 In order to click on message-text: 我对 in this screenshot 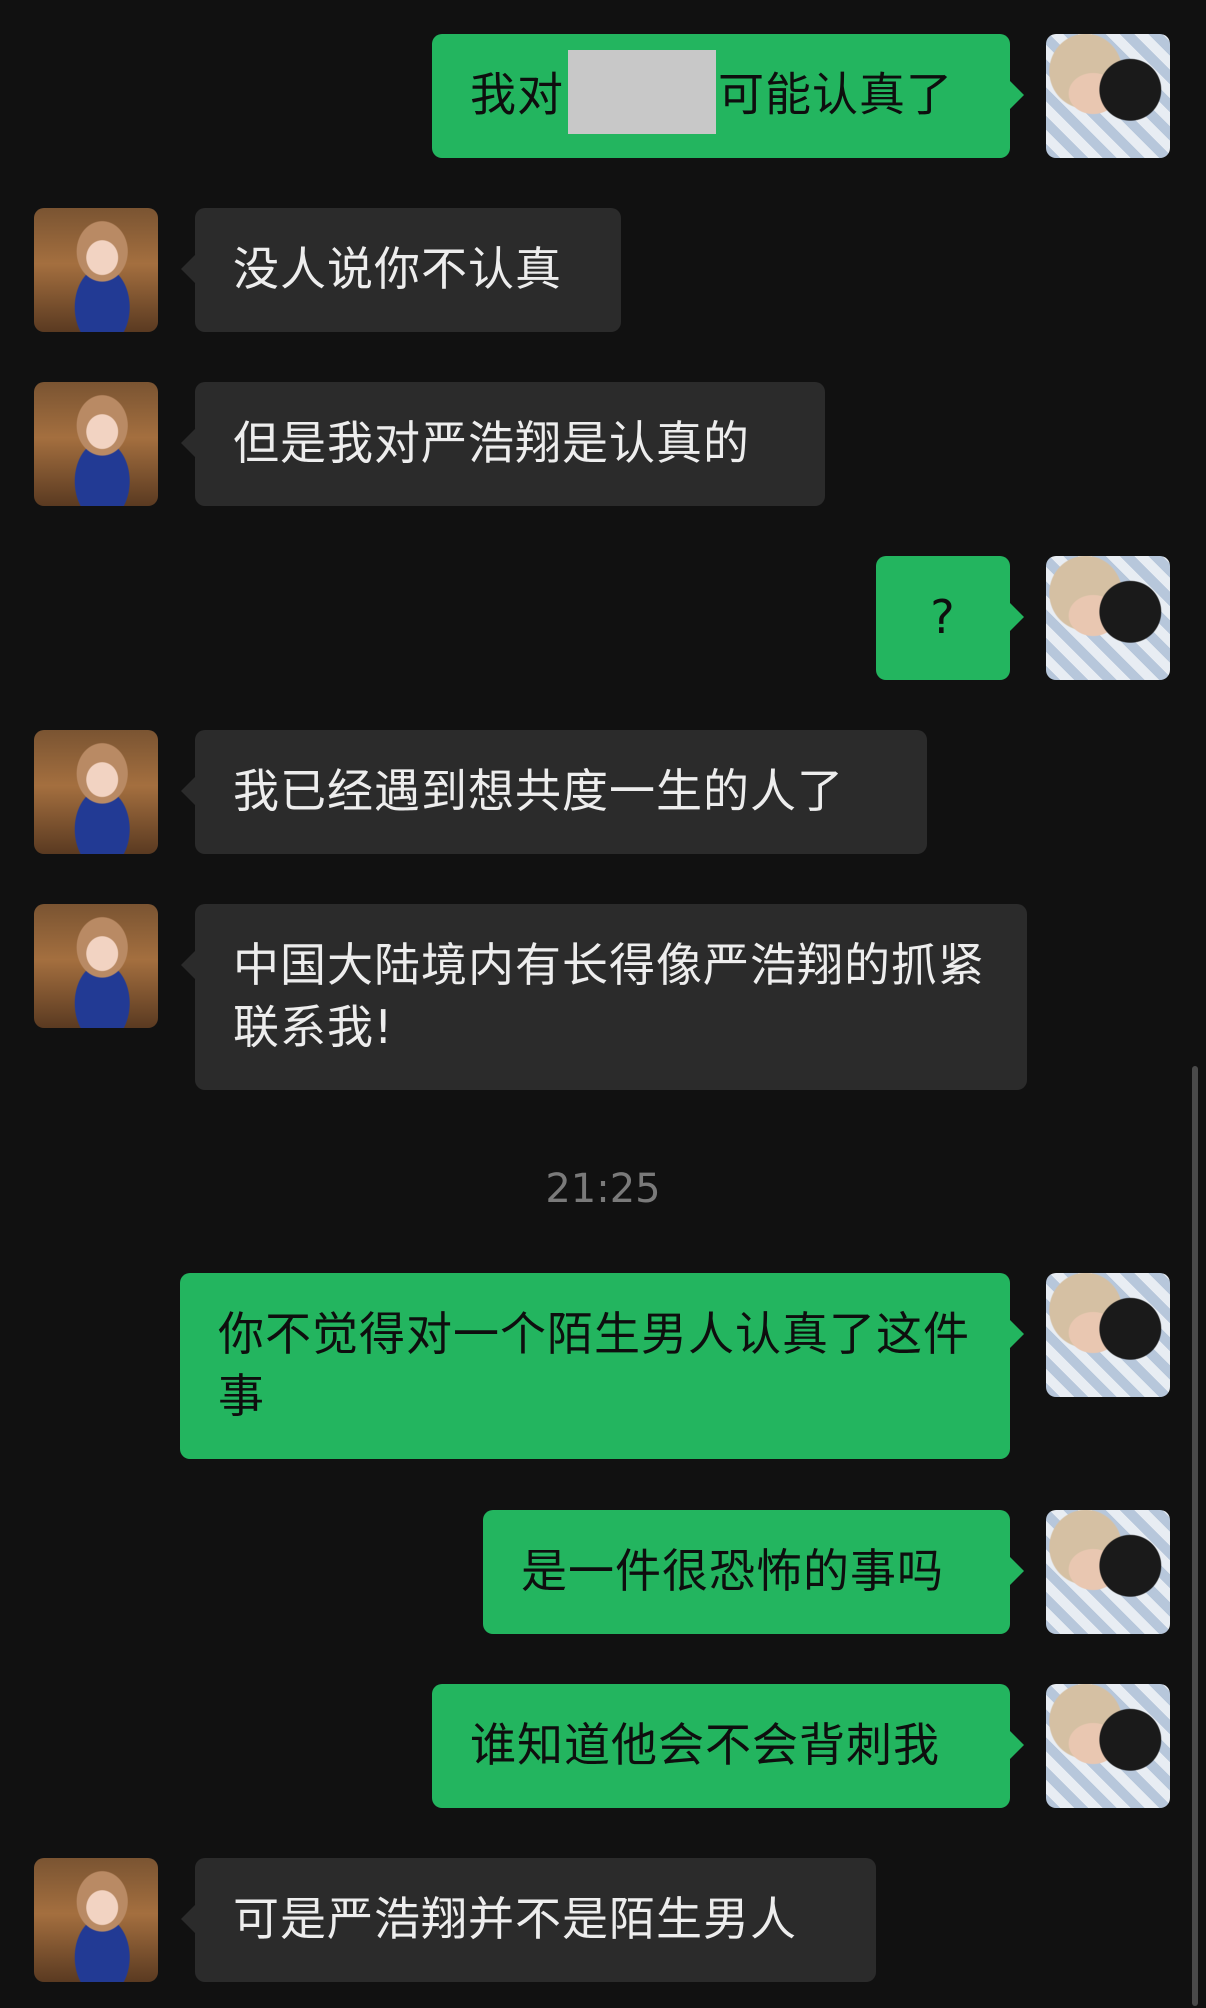, I will do `click(517, 94)`.